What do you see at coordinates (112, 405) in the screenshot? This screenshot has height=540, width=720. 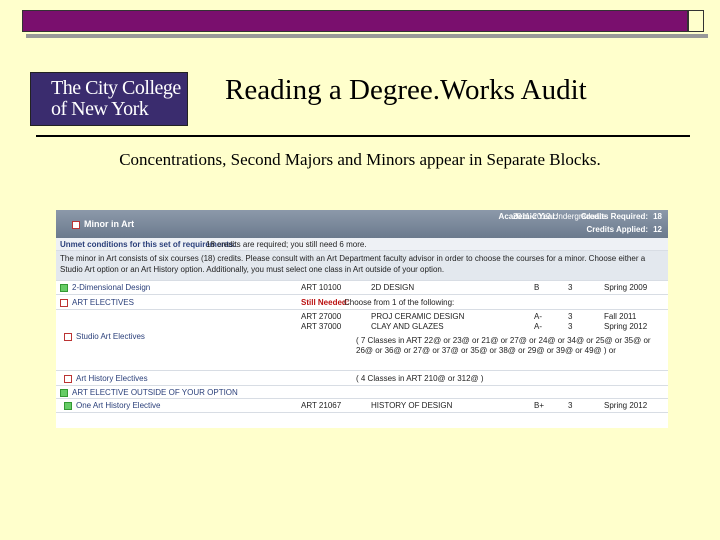 I see `requirement-label: One Art History Elective` at bounding box center [112, 405].